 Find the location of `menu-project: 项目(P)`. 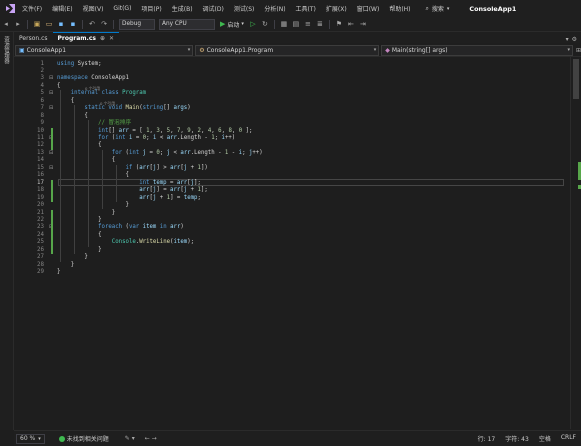

menu-project: 项目(P) is located at coordinates (151, 8).